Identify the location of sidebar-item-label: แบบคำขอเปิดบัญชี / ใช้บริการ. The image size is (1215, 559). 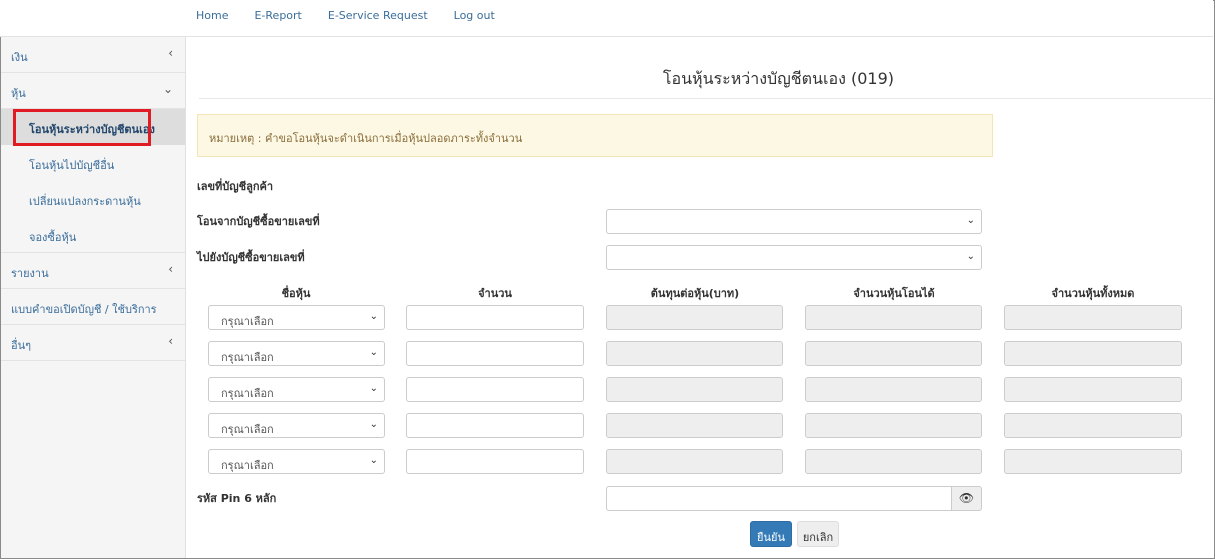
(84, 309).